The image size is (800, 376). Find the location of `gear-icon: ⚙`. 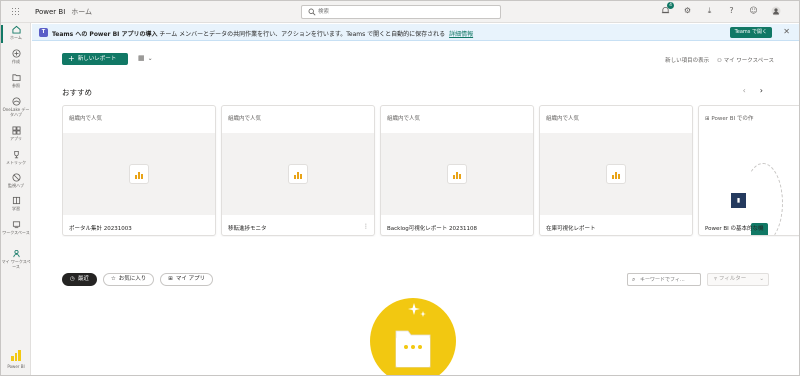

gear-icon: ⚙ is located at coordinates (687, 10).